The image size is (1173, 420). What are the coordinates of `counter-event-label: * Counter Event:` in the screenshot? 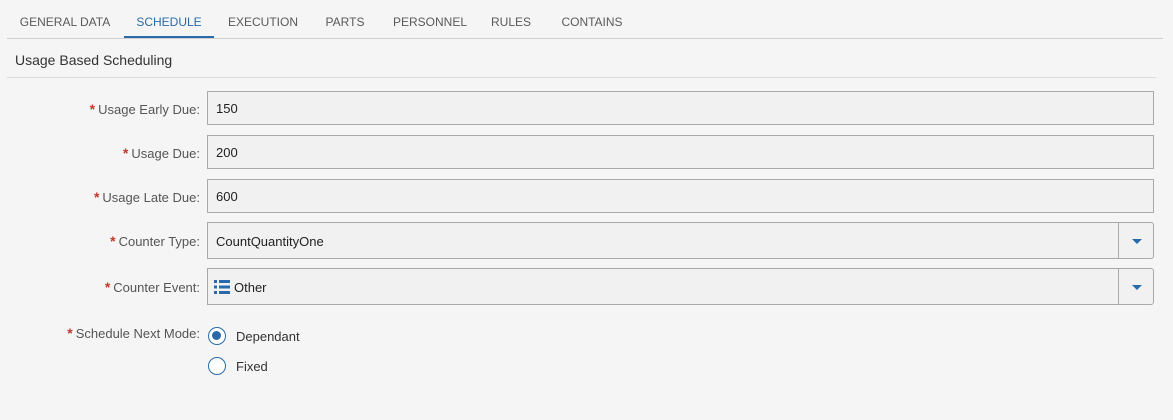 It's located at (152, 287).